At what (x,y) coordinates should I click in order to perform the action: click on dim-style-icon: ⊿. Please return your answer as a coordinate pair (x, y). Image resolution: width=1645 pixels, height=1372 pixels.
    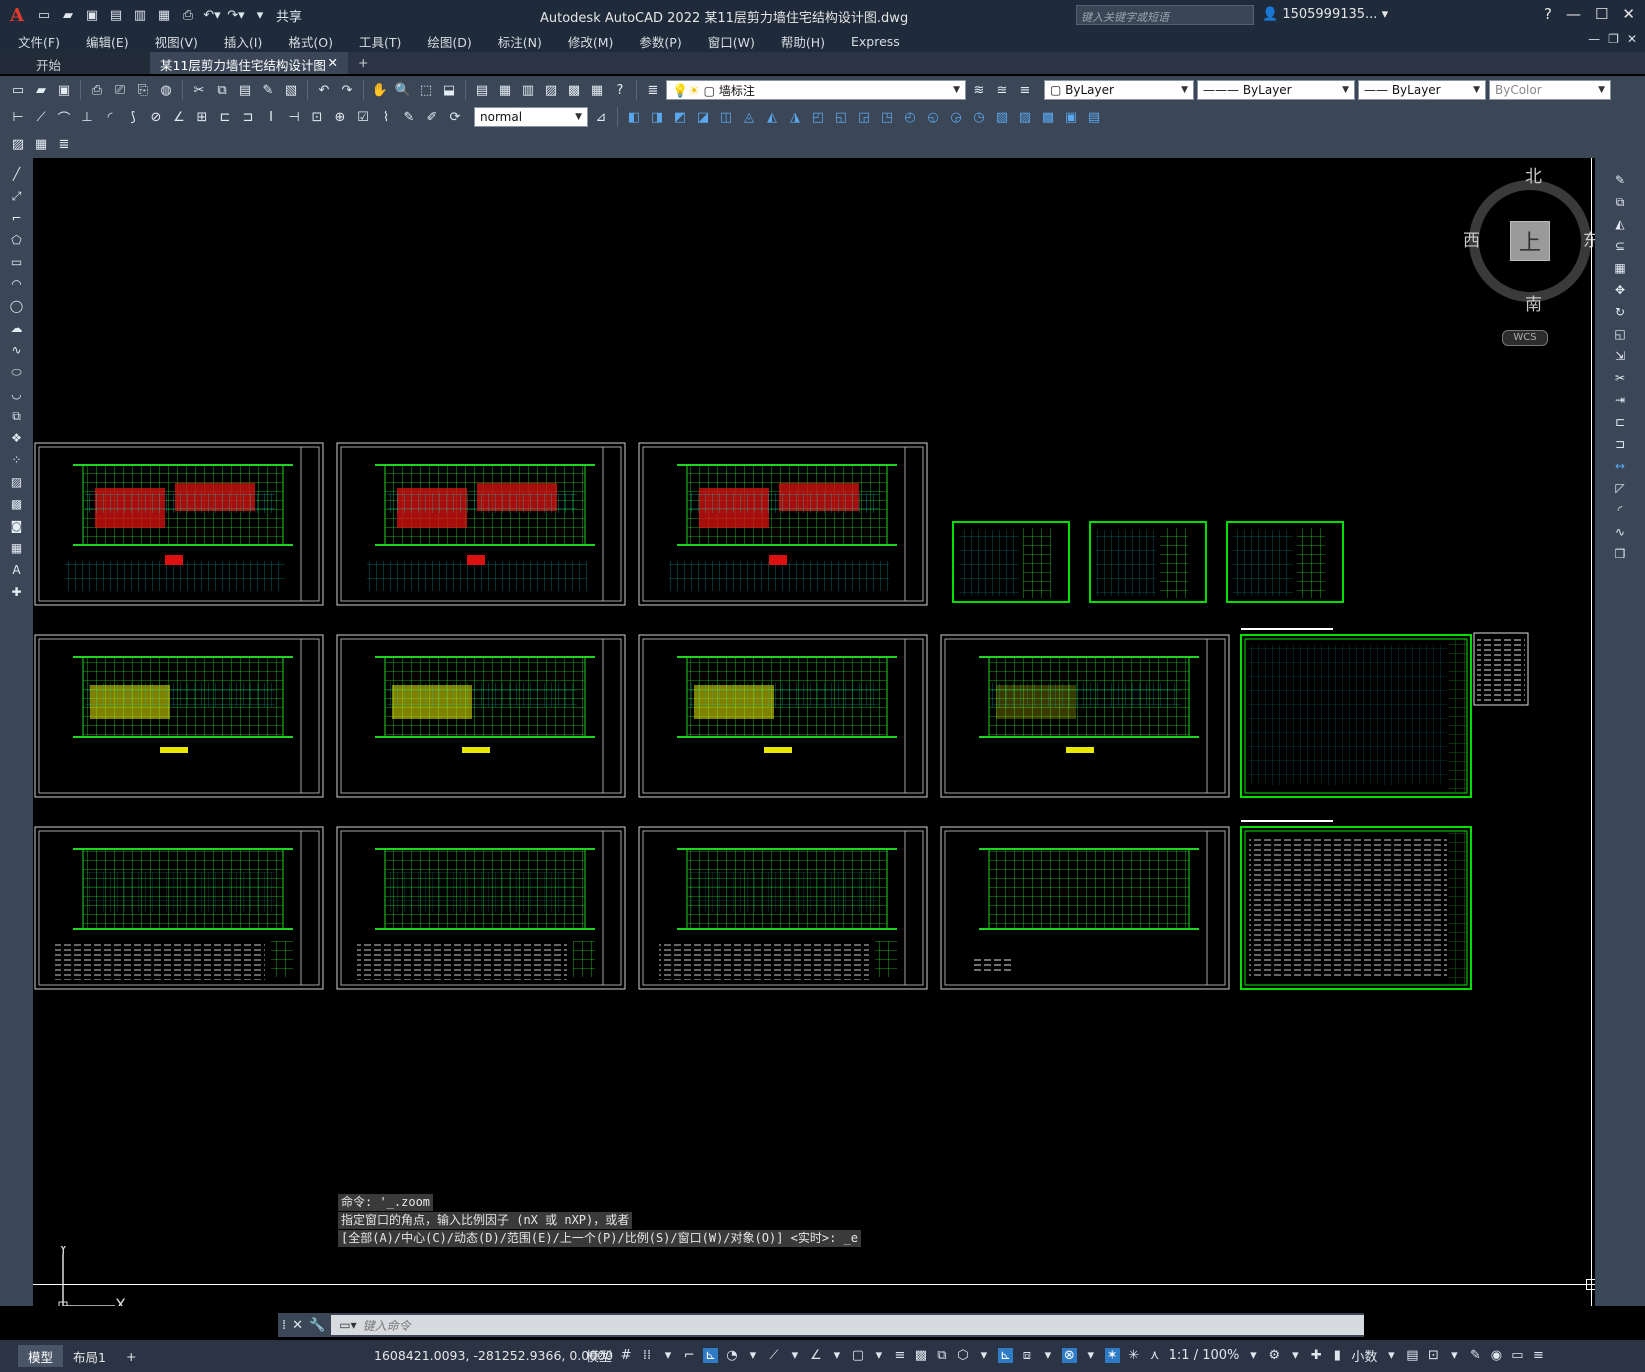
    Looking at the image, I should click on (601, 117).